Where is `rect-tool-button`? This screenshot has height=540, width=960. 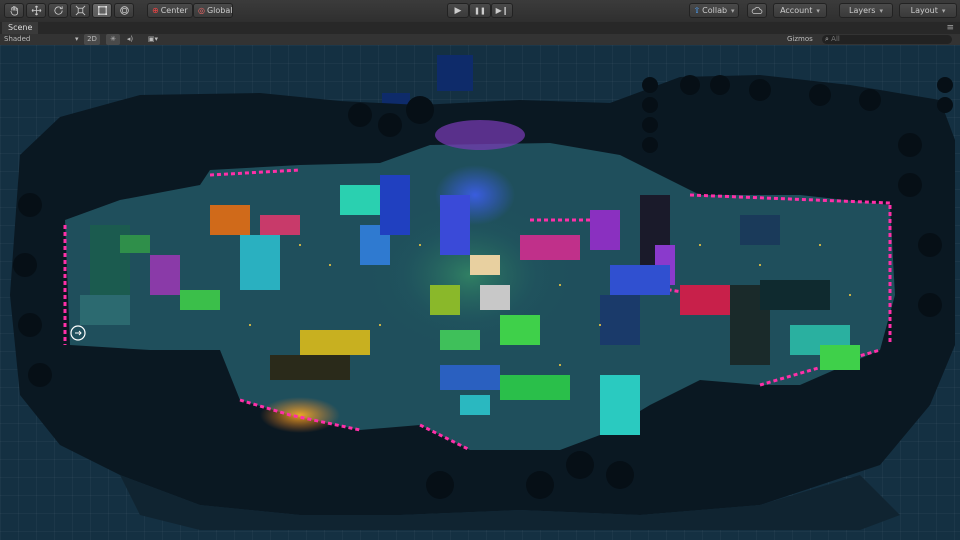
rect-tool-button is located at coordinates (102, 10).